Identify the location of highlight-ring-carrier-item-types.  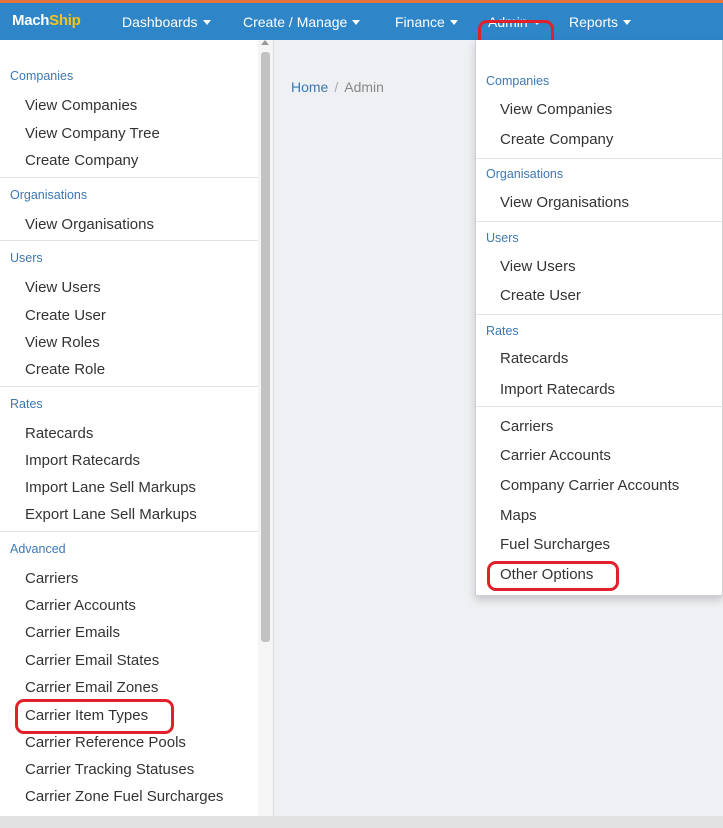
(94, 716).